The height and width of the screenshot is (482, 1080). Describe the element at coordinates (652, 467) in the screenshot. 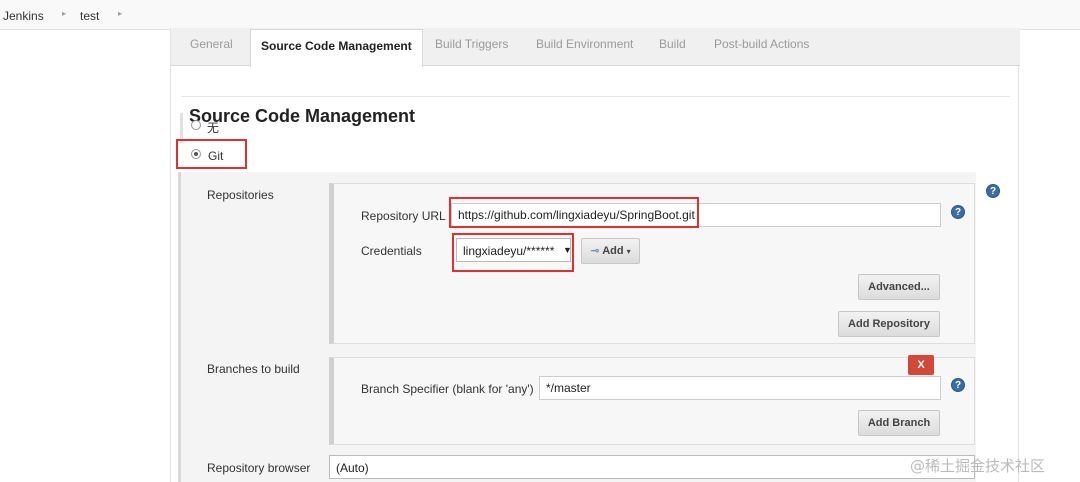

I see `repository-browser-select: (Auto)` at that location.